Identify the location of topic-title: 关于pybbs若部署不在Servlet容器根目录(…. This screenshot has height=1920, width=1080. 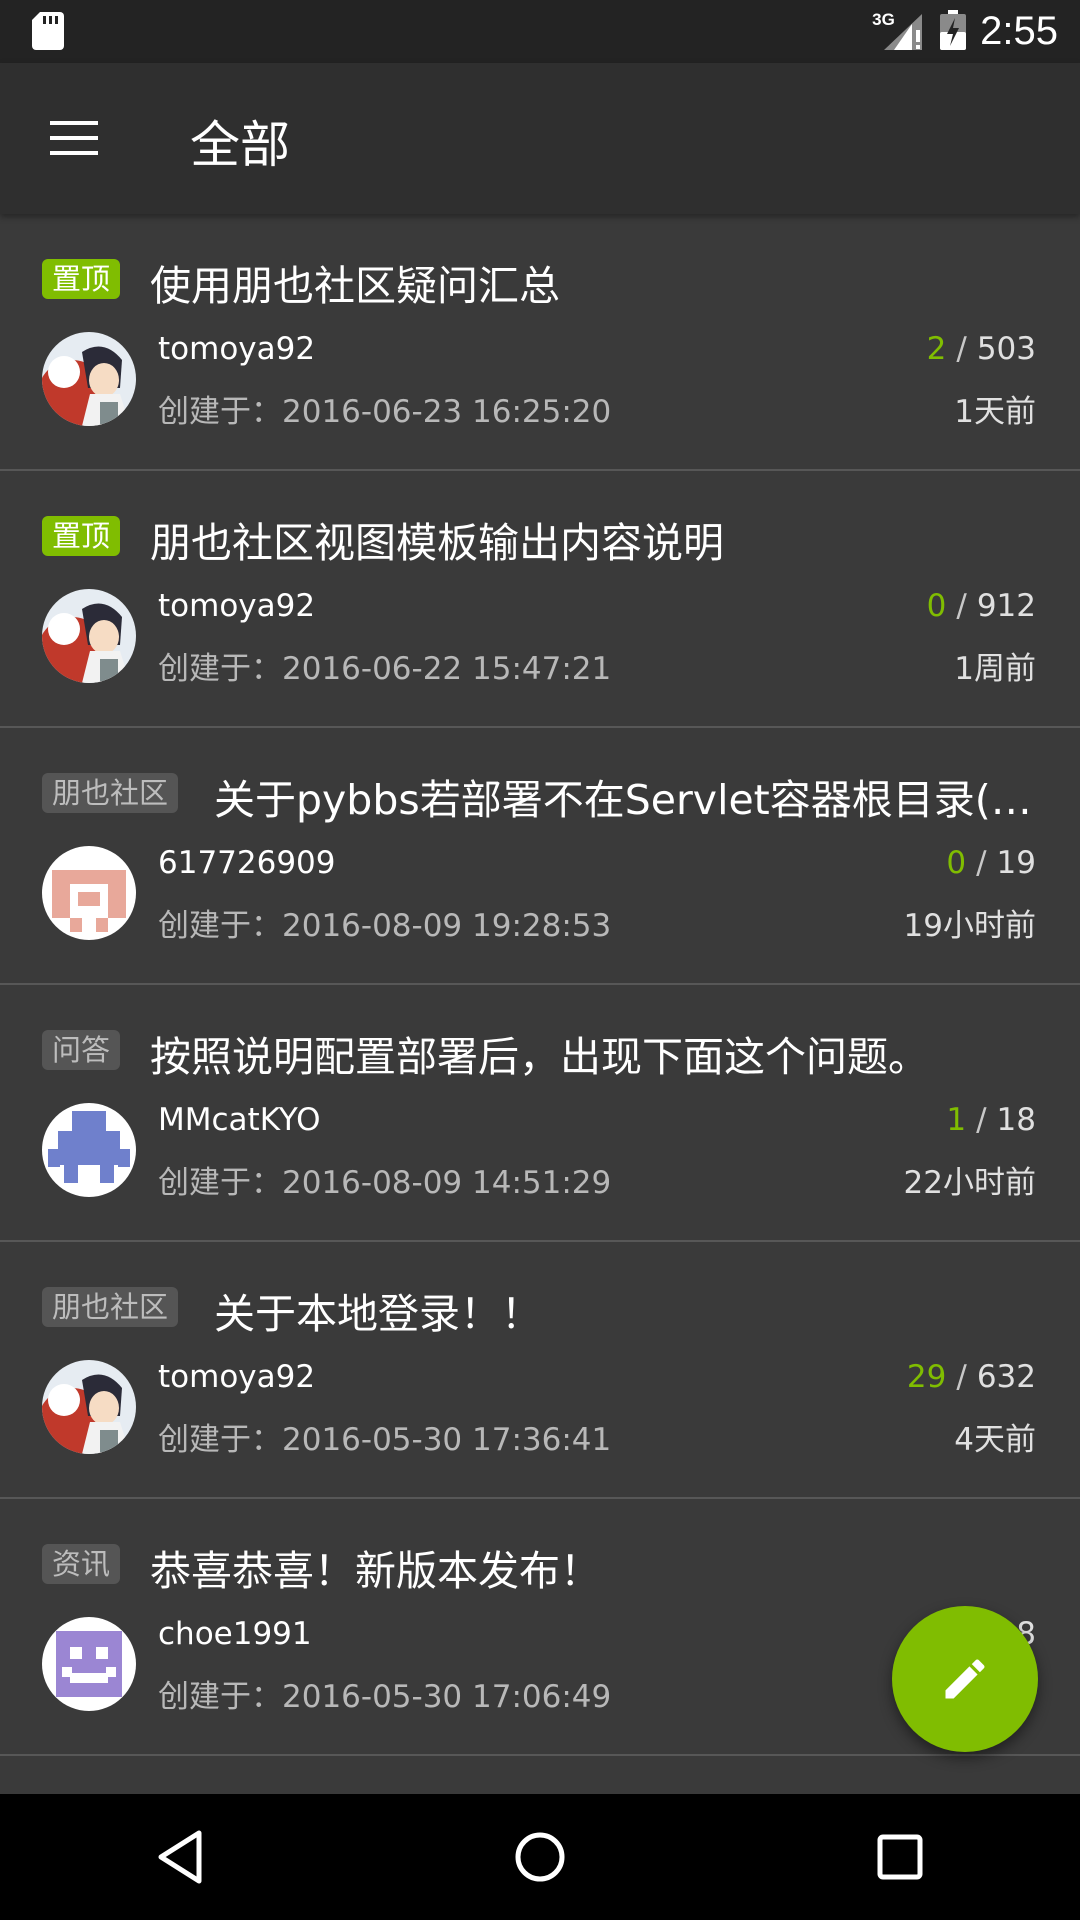
(623, 796).